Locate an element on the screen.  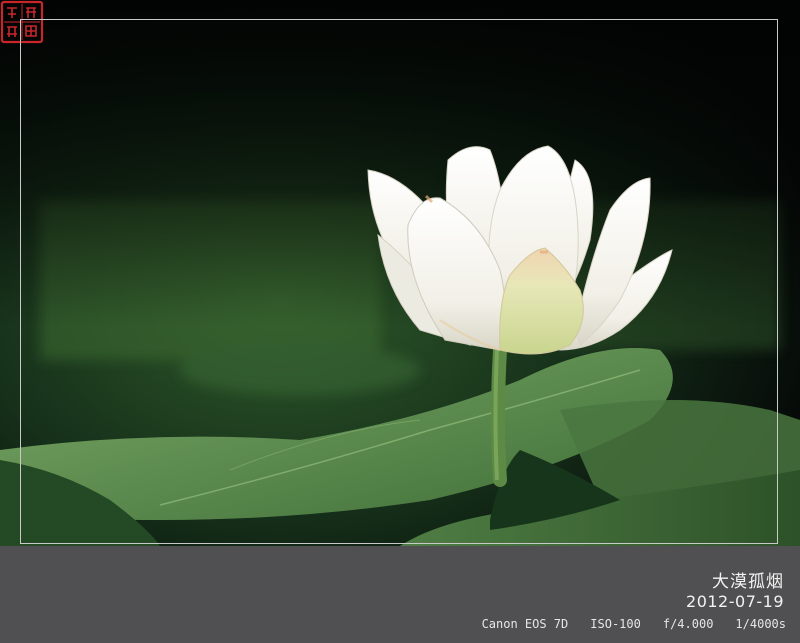
shutter-speed: 1/4000s is located at coordinates (760, 624).